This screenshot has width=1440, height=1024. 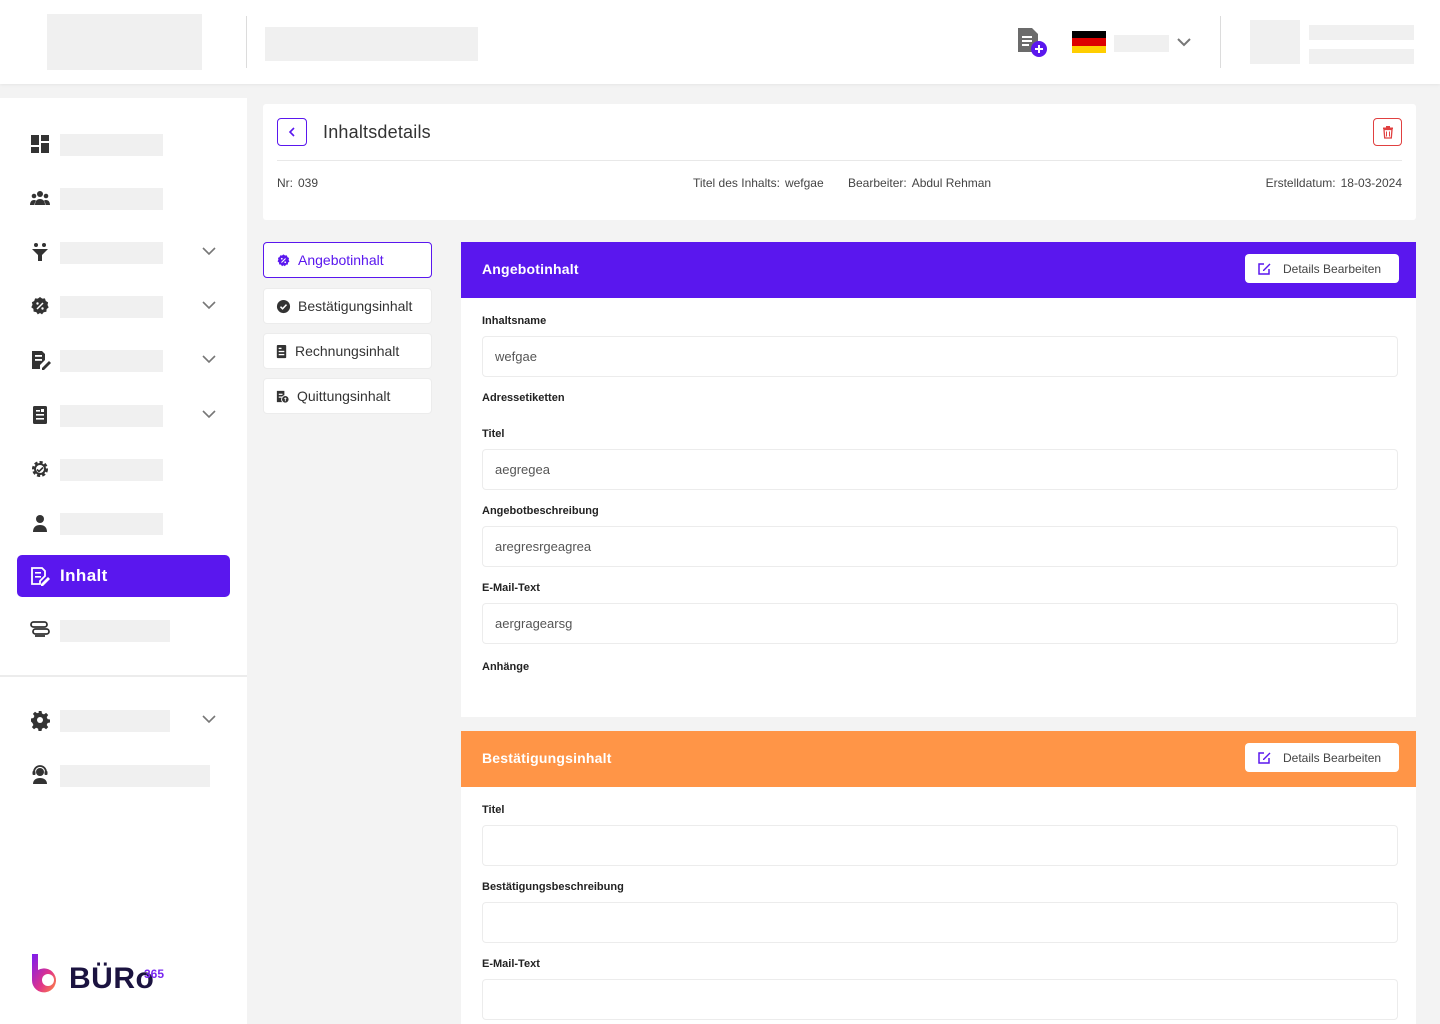 I want to click on title-field: aegregea, so click(x=940, y=469).